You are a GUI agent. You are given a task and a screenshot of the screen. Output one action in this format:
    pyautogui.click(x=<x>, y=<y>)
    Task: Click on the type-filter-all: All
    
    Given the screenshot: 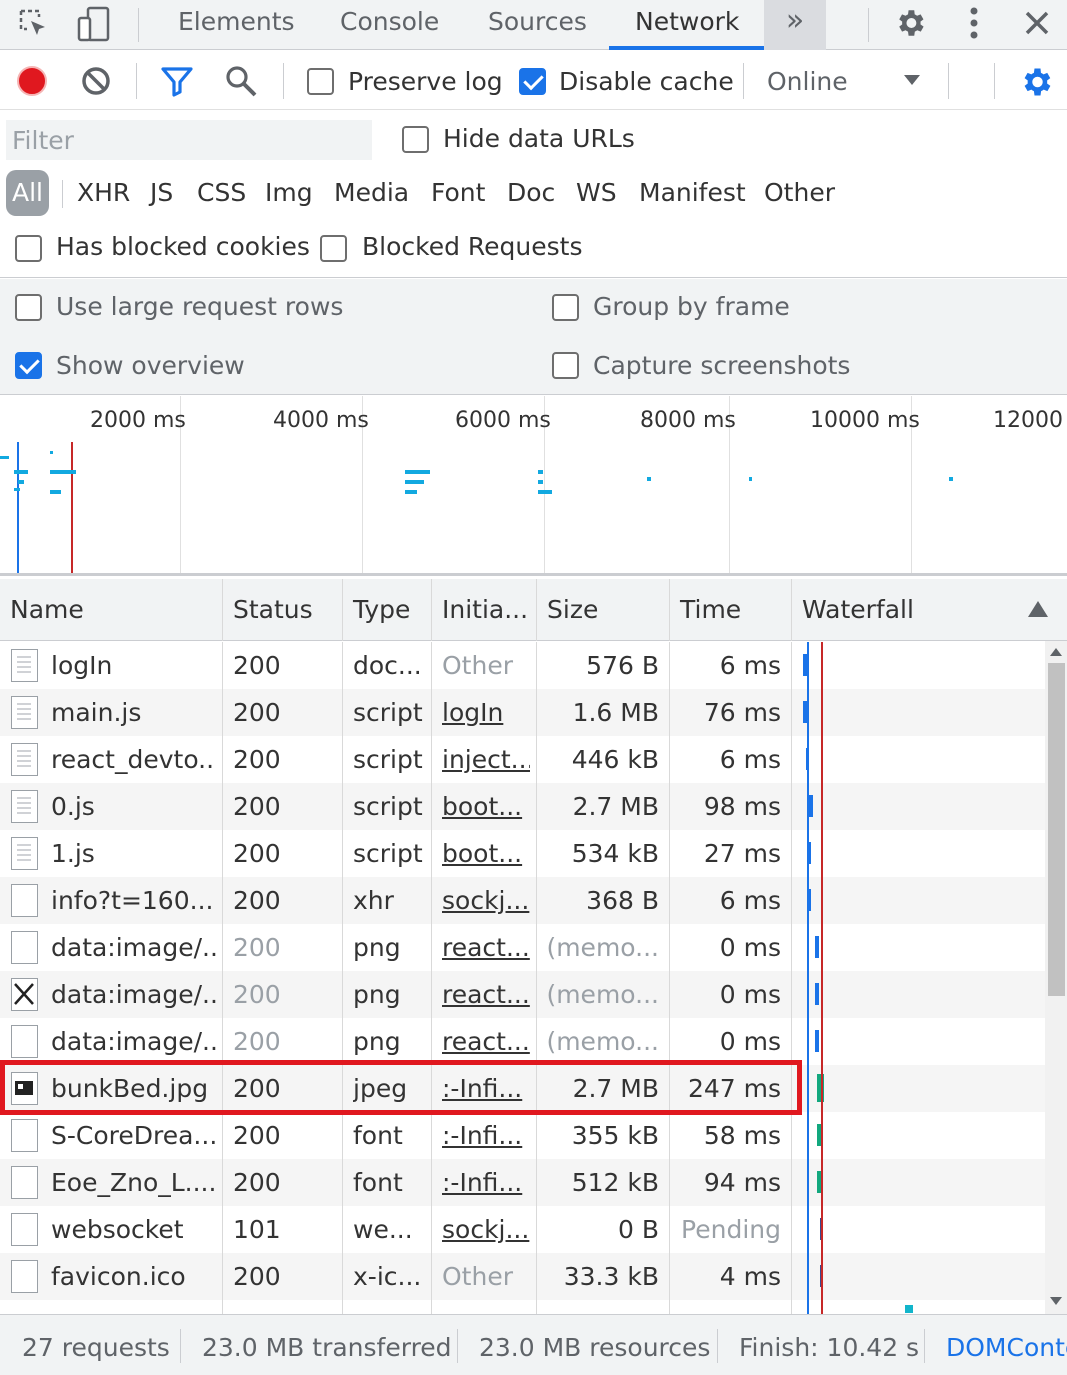 What is the action you would take?
    pyautogui.click(x=27, y=193)
    